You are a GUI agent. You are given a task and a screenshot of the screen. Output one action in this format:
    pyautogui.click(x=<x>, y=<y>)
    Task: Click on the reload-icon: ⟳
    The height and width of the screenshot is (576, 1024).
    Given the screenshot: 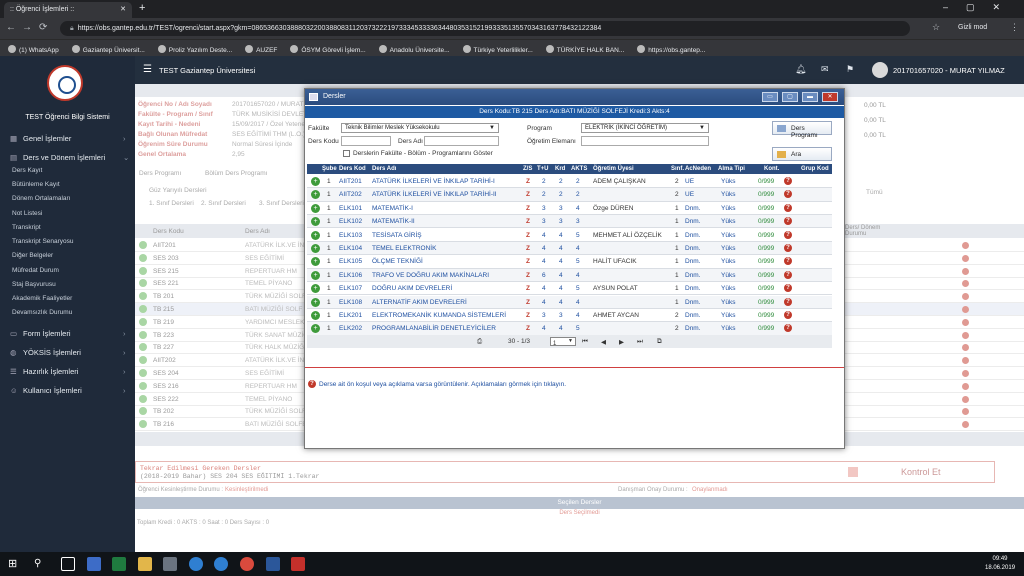 What is the action you would take?
    pyautogui.click(x=43, y=27)
    